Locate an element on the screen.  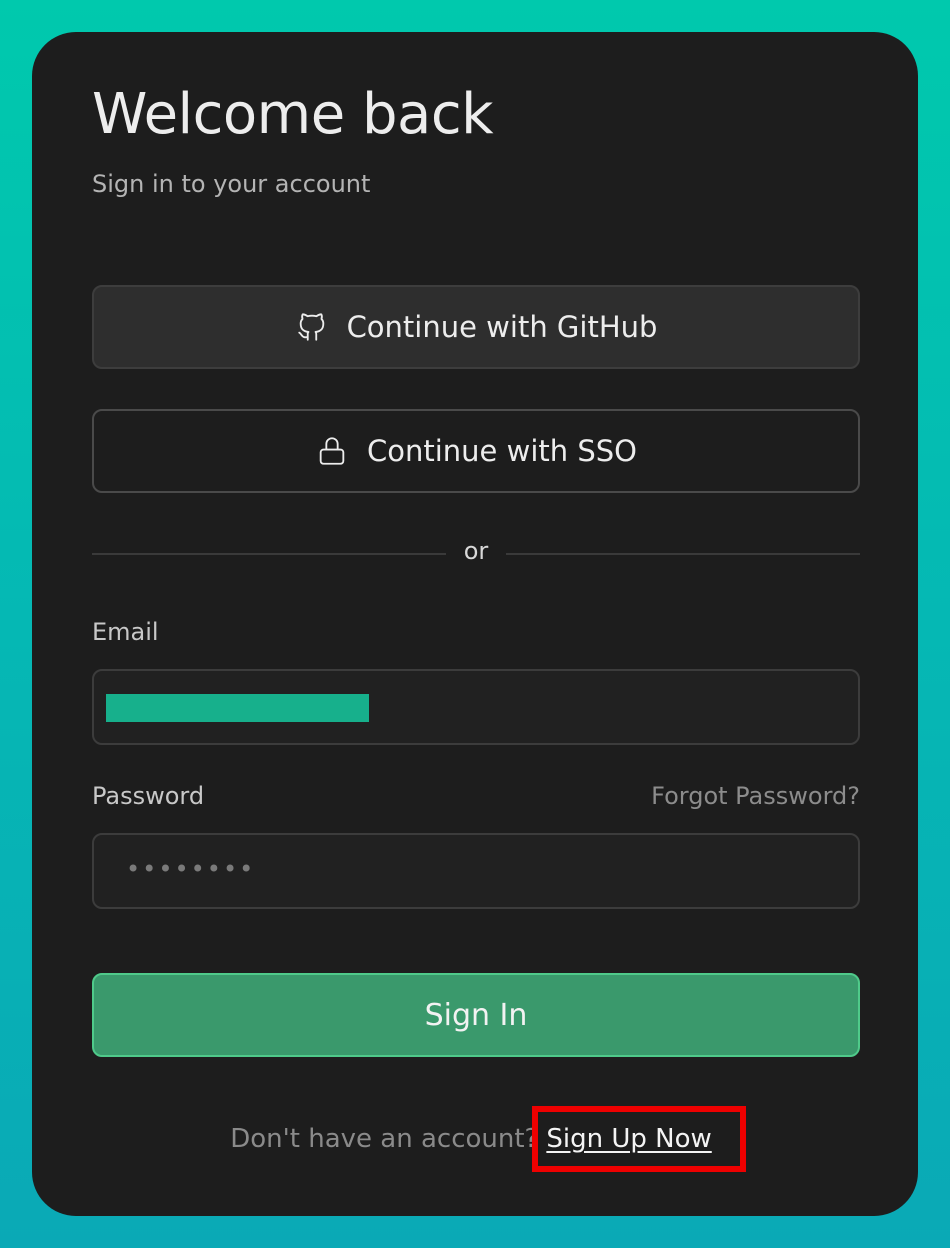
lock-icon is located at coordinates (332, 451).